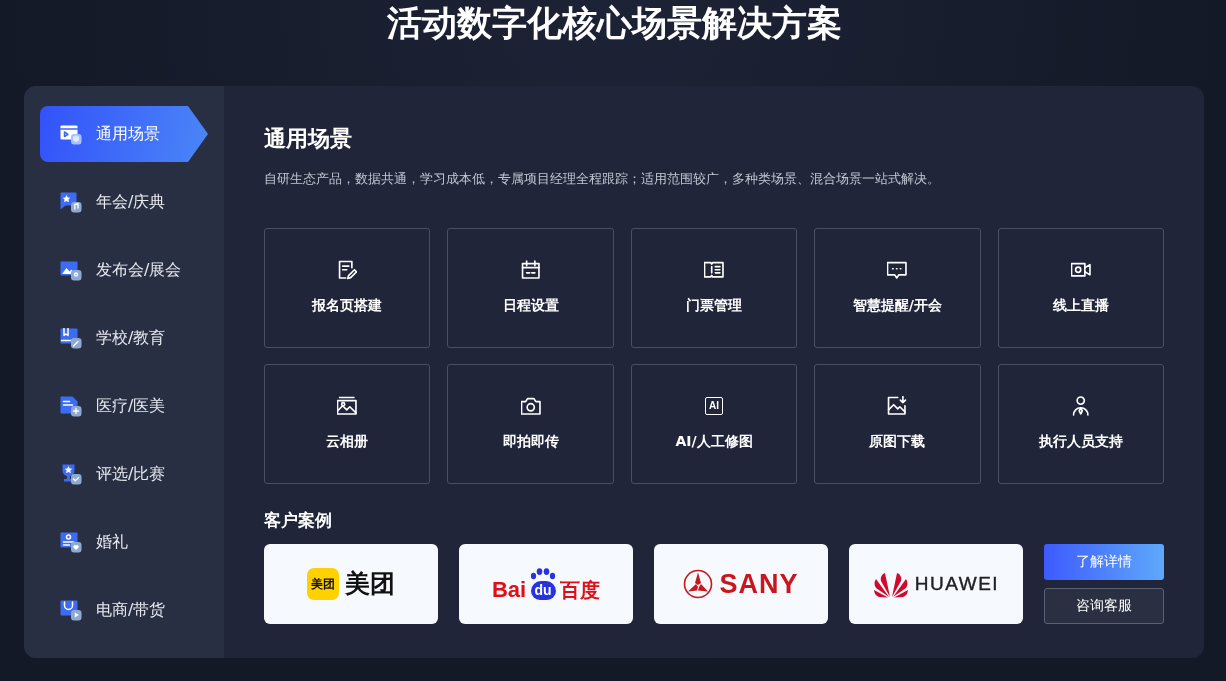 The image size is (1226, 681). Describe the element at coordinates (347, 288) in the screenshot. I see `feature-tile: 报名页搭建` at that location.